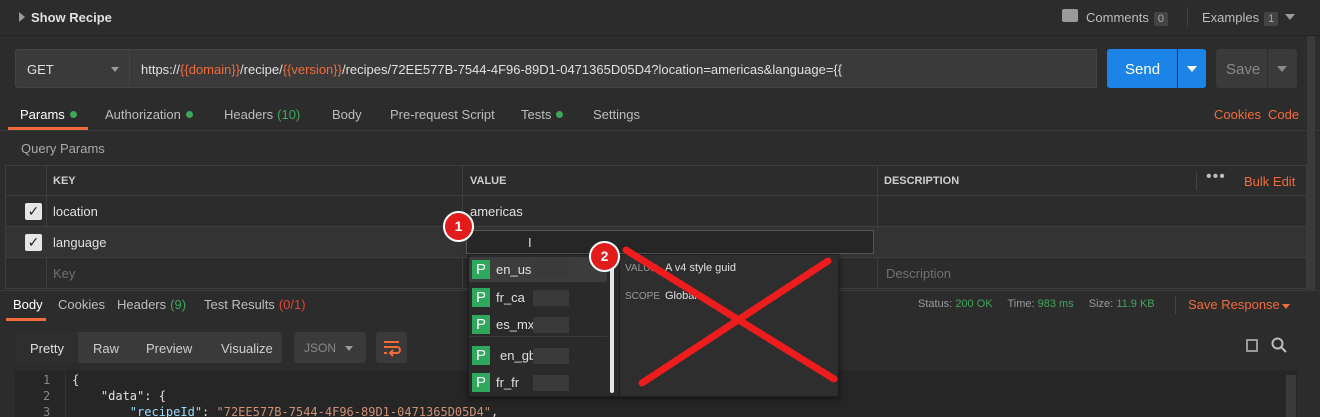 The height and width of the screenshot is (417, 1320). I want to click on examples-count: 1, so click(1271, 19).